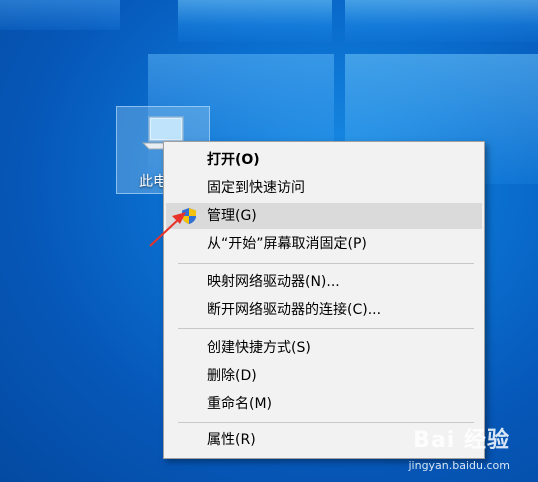  Describe the element at coordinates (324, 404) in the screenshot. I see `menu-item-rename: 重命名(M)` at that location.